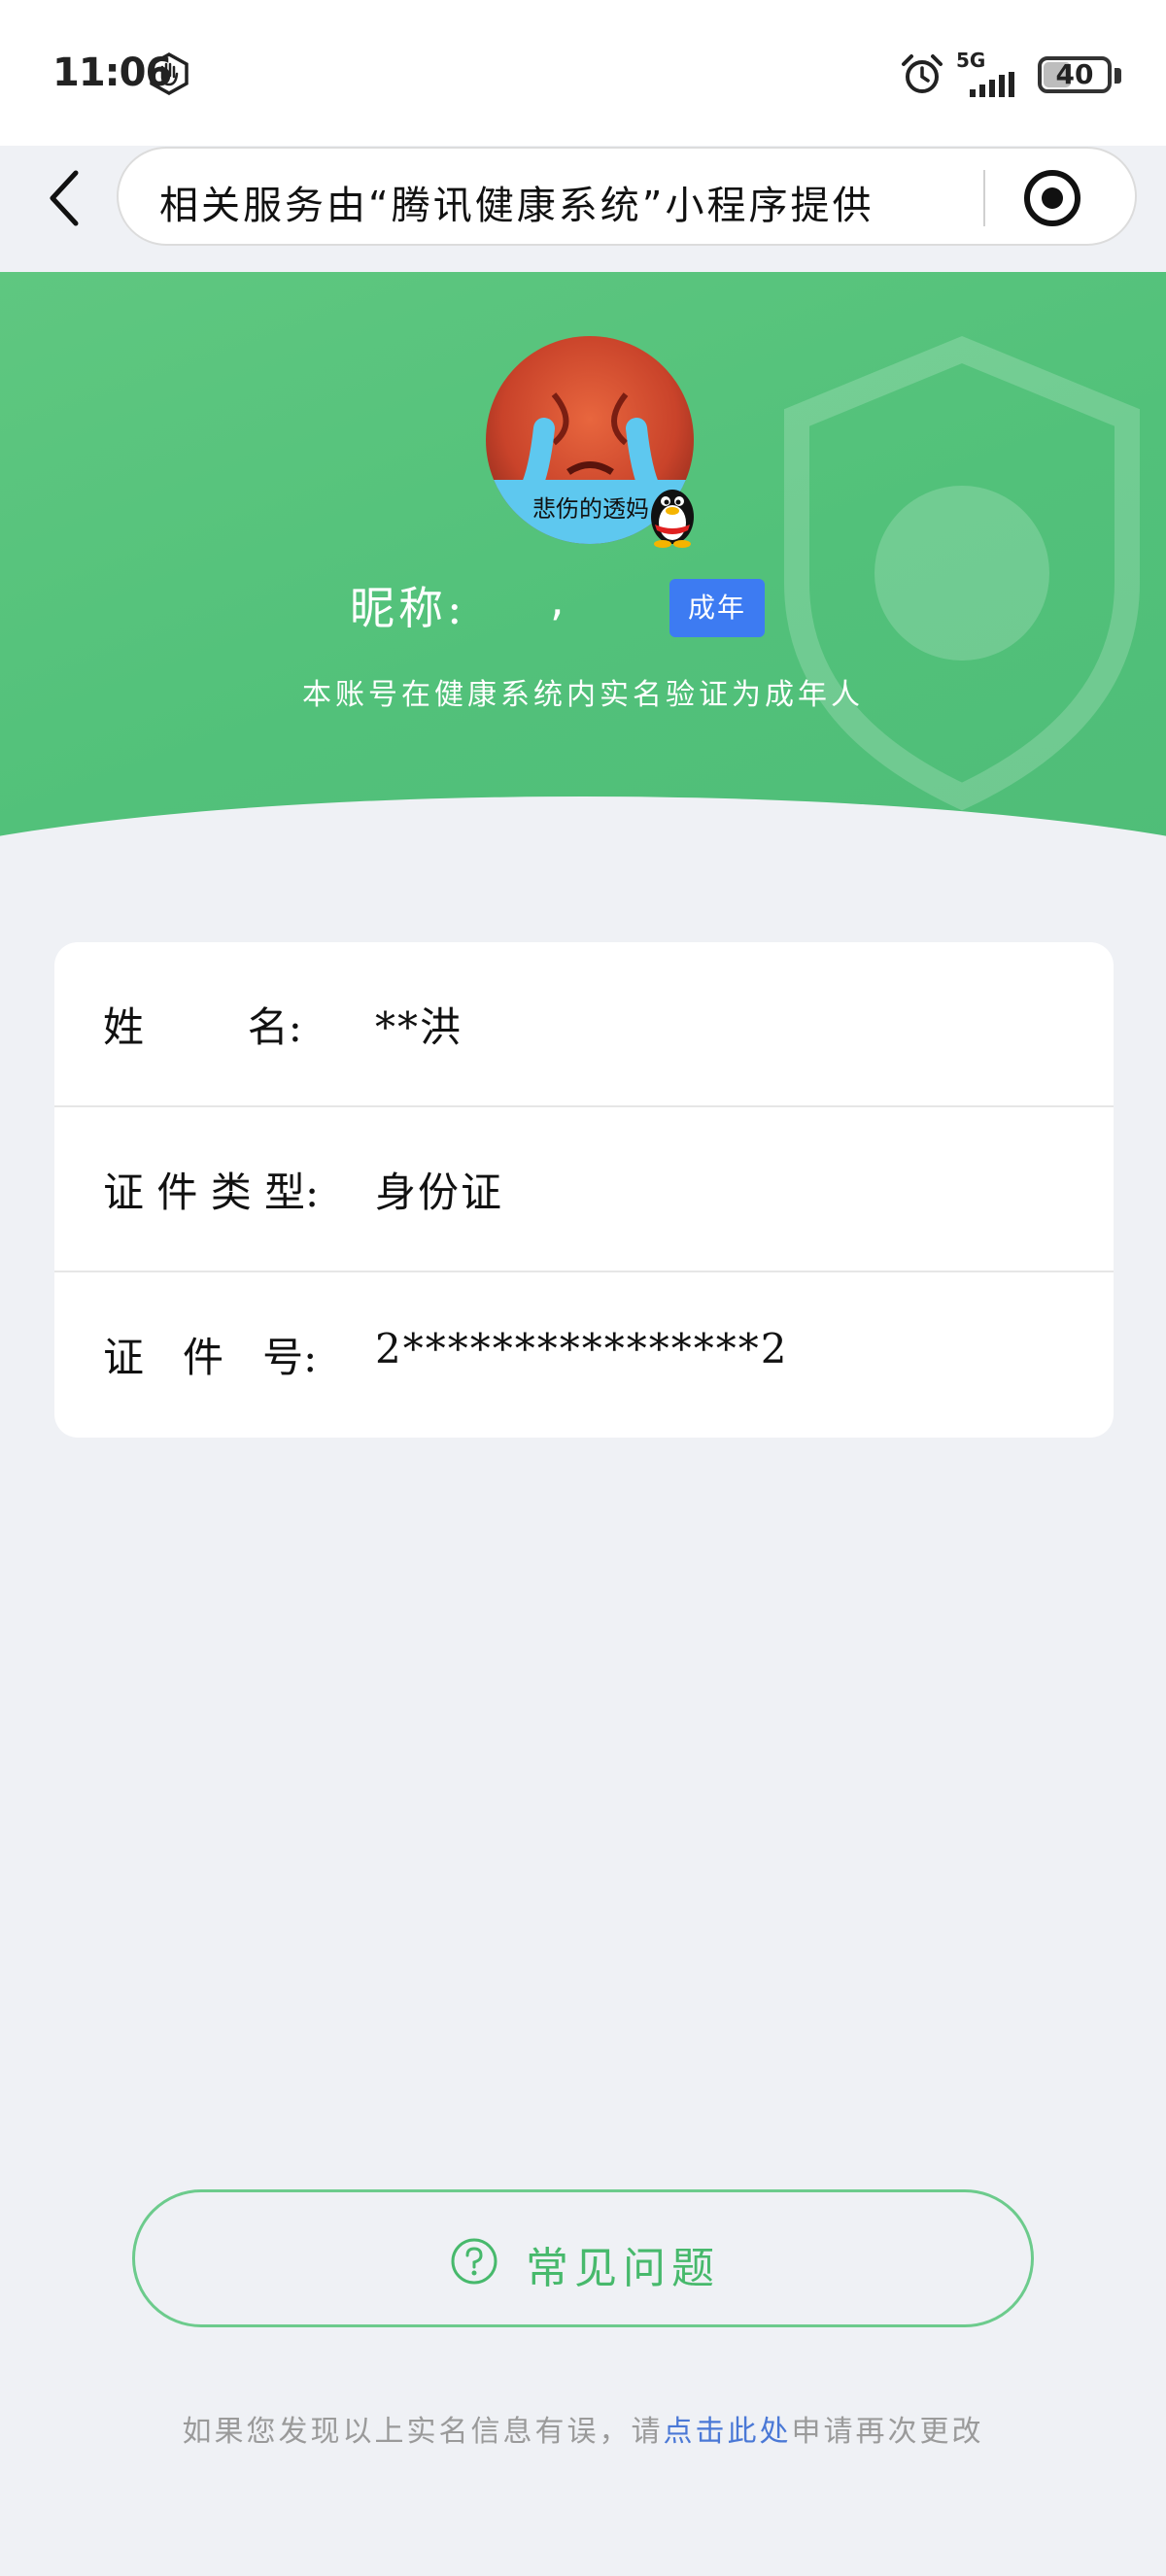 The image size is (1166, 2576). I want to click on nickname-label: 昵称:, so click(408, 608).